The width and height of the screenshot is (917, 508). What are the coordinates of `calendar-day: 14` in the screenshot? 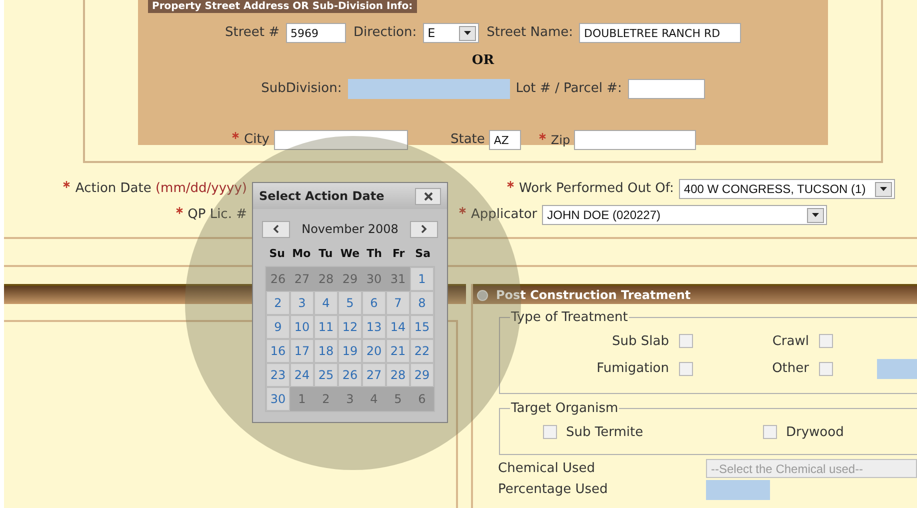 It's located at (398, 327).